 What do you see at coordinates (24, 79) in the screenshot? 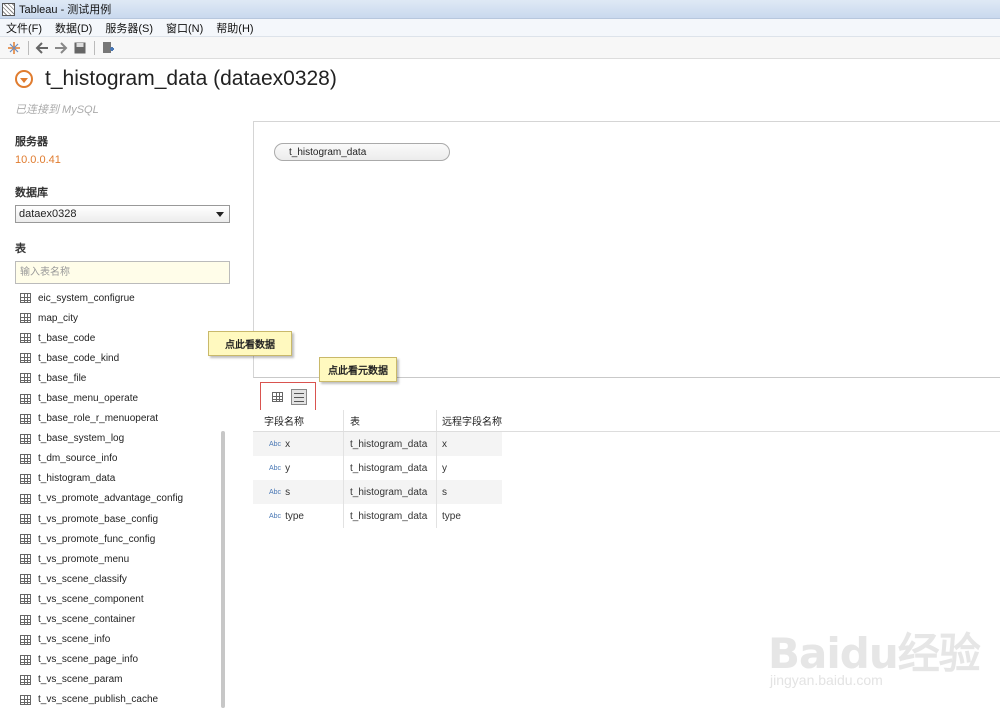
I see `datasource-dropdown-icon` at bounding box center [24, 79].